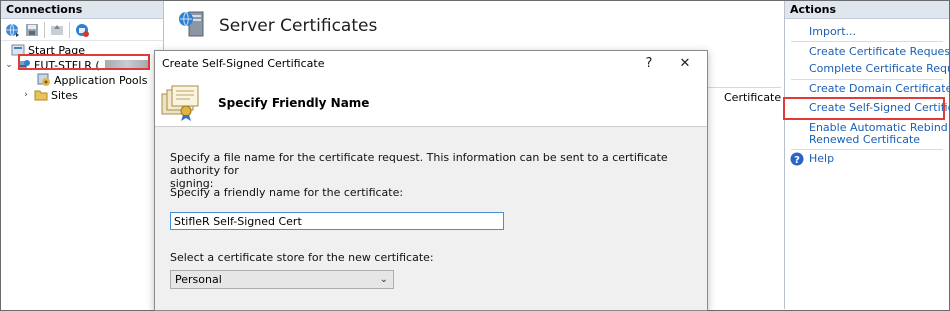 Image resolution: width=950 pixels, height=311 pixels. What do you see at coordinates (181, 104) in the screenshot?
I see `certificate-icon` at bounding box center [181, 104].